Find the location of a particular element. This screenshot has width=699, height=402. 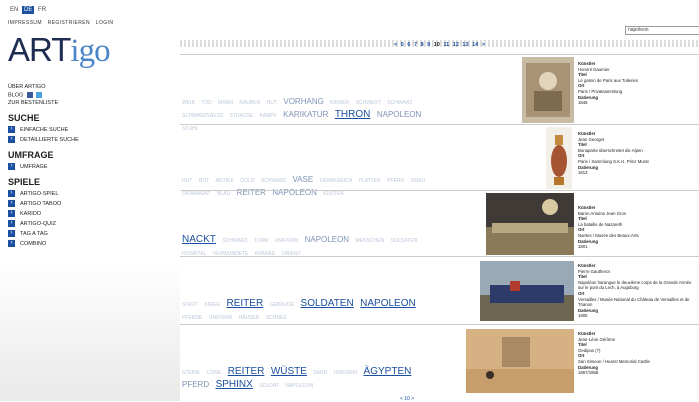

tag: ÄGYPTEN is located at coordinates (388, 371).